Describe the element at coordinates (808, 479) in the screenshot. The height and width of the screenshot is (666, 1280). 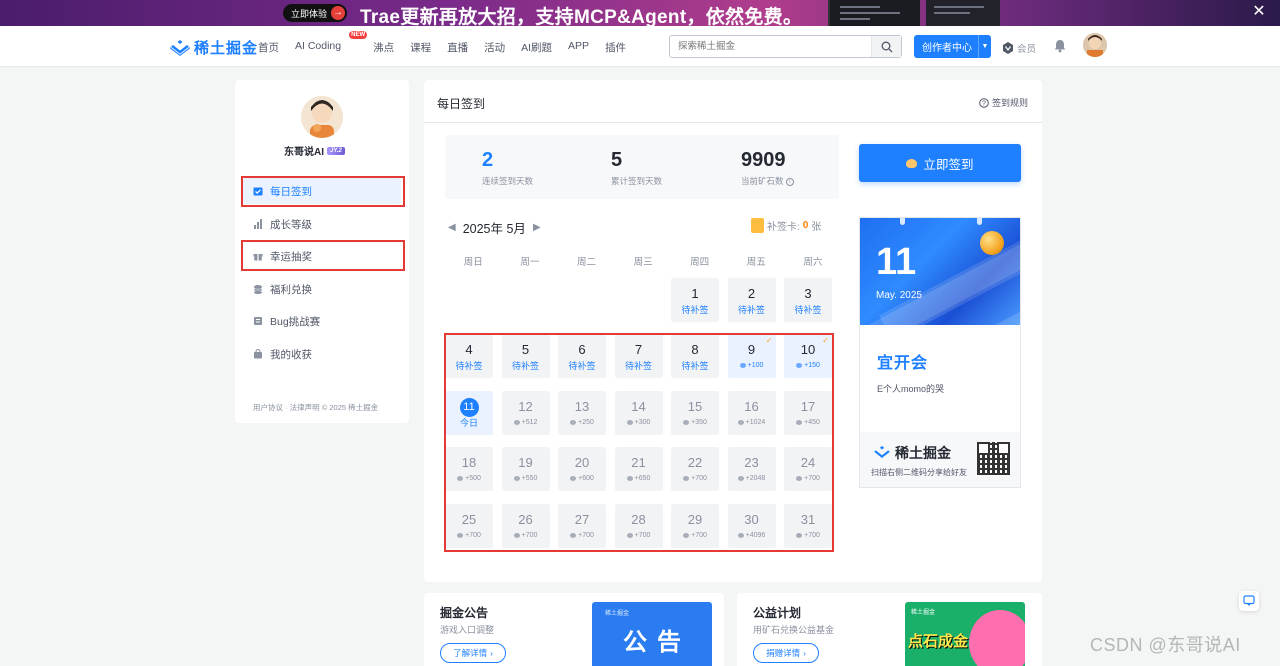
I see `day-status: +700` at that location.